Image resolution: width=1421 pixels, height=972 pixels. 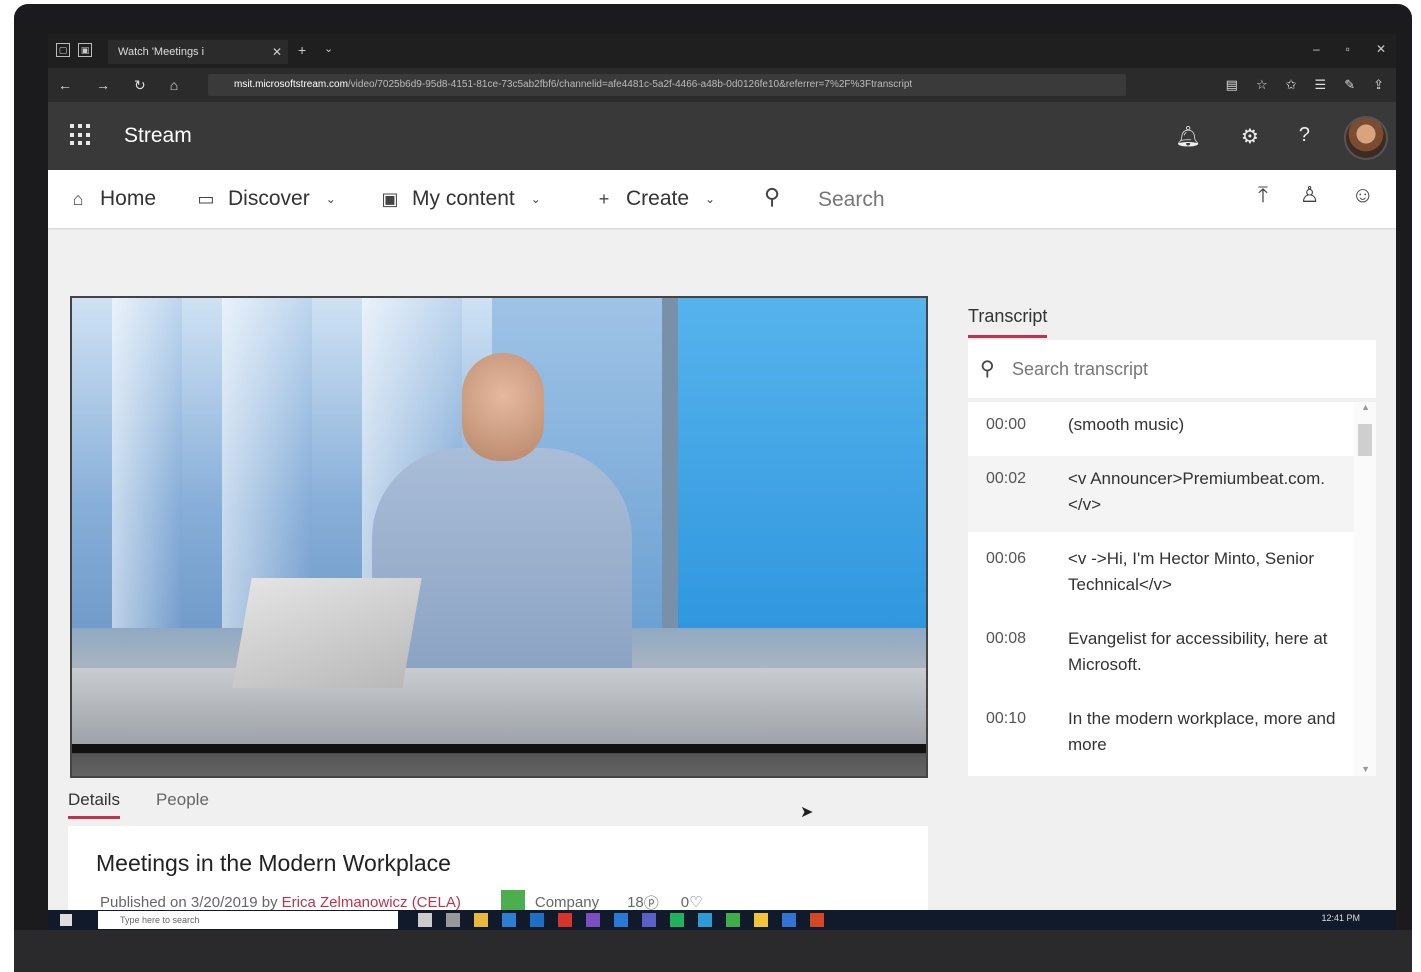 I want to click on nav-home: ⌂ Home, so click(x=111, y=199).